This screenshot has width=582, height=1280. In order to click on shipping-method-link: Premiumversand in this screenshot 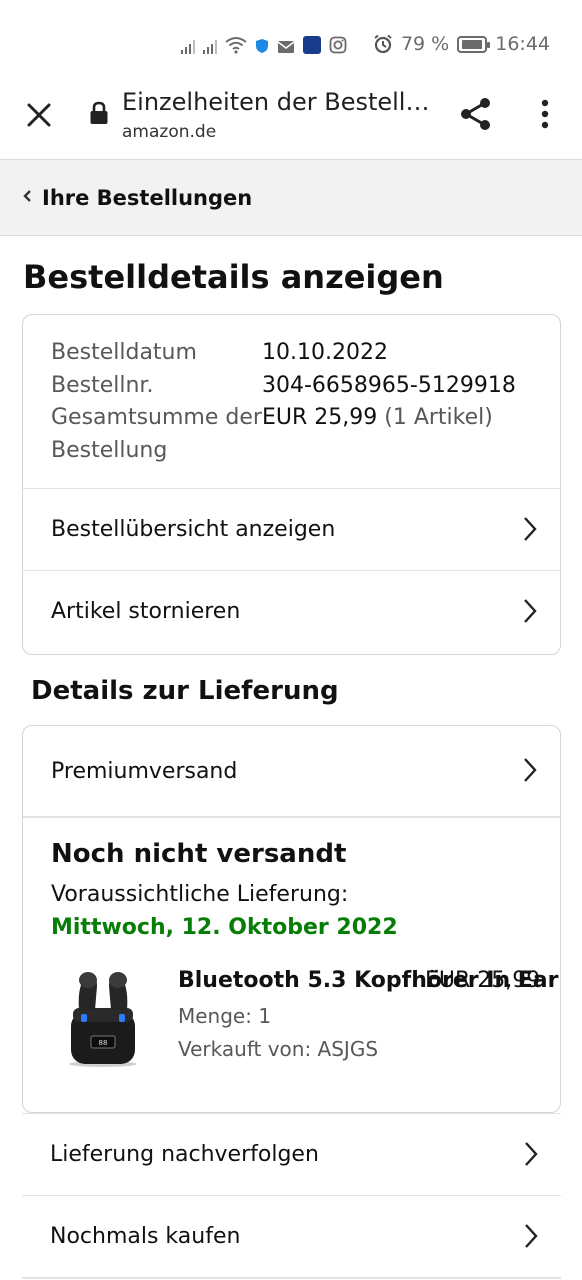, I will do `click(291, 771)`.